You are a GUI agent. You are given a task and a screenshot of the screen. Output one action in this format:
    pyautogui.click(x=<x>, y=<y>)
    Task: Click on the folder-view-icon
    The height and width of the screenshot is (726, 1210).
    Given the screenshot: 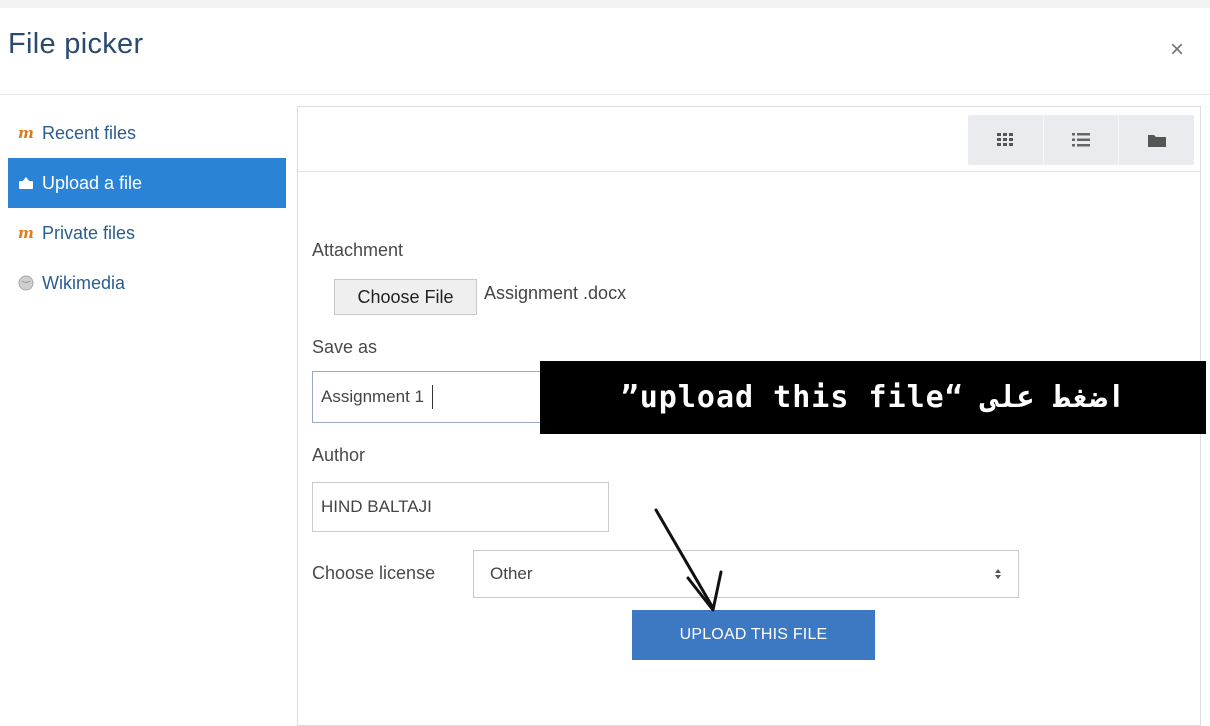 What is the action you would take?
    pyautogui.click(x=1156, y=141)
    